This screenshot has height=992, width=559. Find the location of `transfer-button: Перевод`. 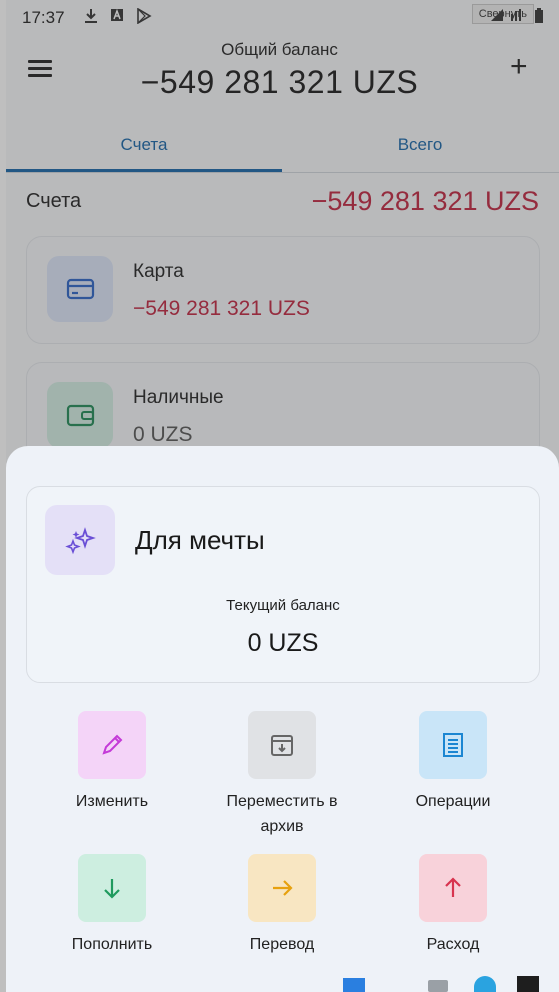

transfer-button: Перевод is located at coordinates (282, 905).